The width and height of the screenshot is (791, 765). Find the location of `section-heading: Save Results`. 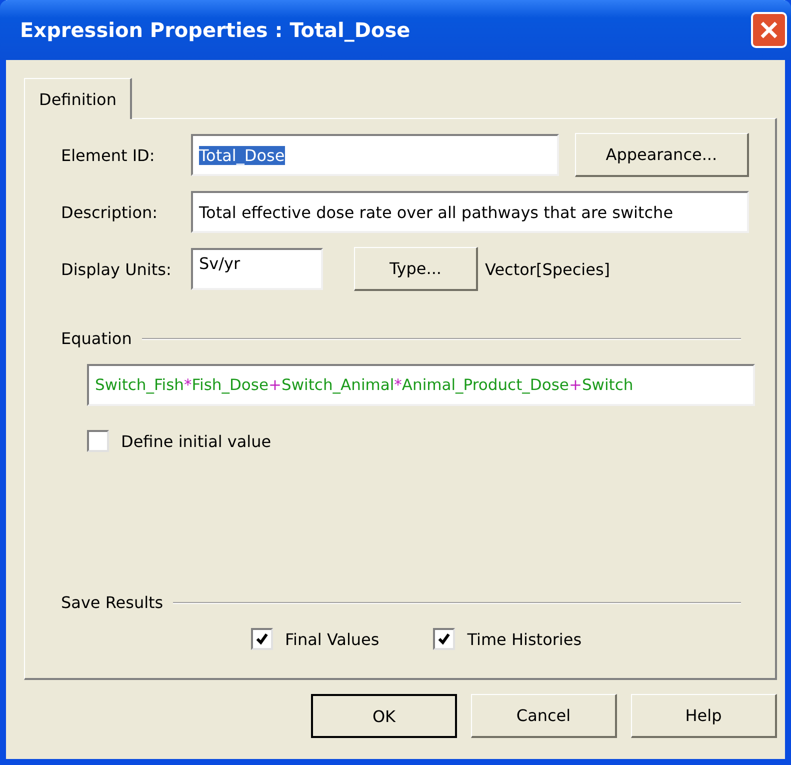

section-heading: Save Results is located at coordinates (112, 602).